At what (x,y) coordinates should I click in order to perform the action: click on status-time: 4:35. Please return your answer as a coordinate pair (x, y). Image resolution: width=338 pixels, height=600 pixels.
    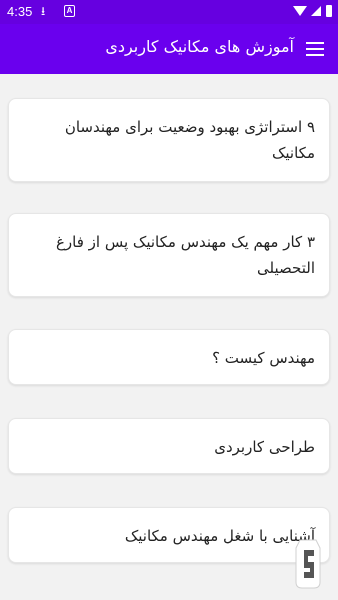
    Looking at the image, I should click on (20, 11).